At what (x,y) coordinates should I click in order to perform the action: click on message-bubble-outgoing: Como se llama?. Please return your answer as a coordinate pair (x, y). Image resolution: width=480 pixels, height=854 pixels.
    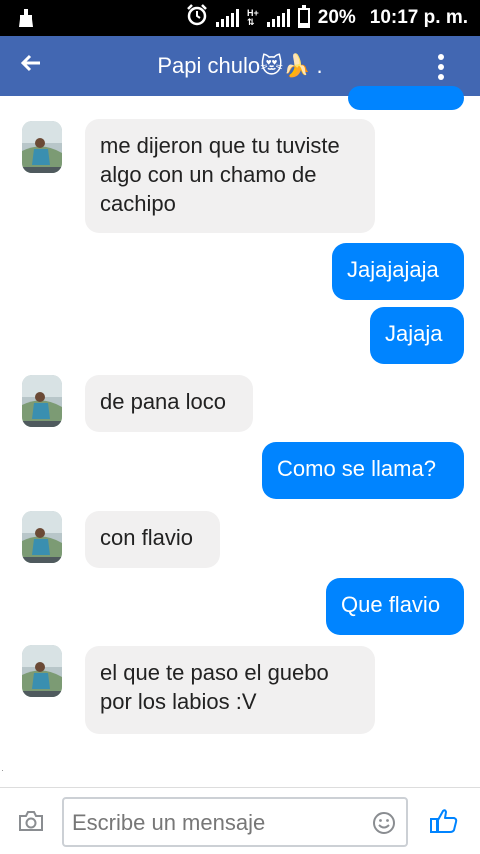
    Looking at the image, I should click on (363, 470).